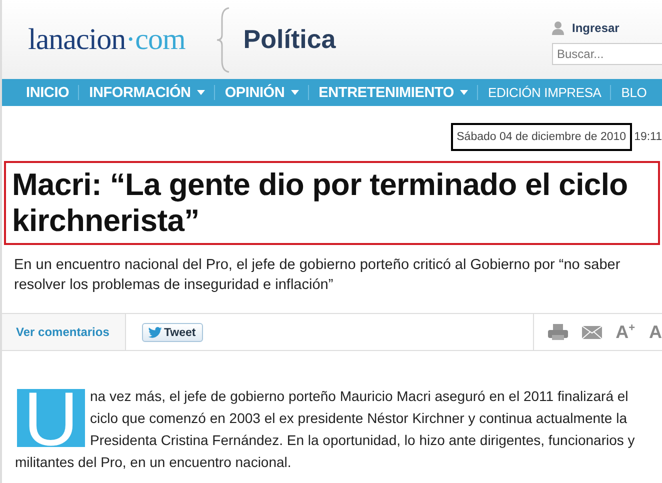 The image size is (662, 483). What do you see at coordinates (155, 332) in the screenshot?
I see `bird-icon` at bounding box center [155, 332].